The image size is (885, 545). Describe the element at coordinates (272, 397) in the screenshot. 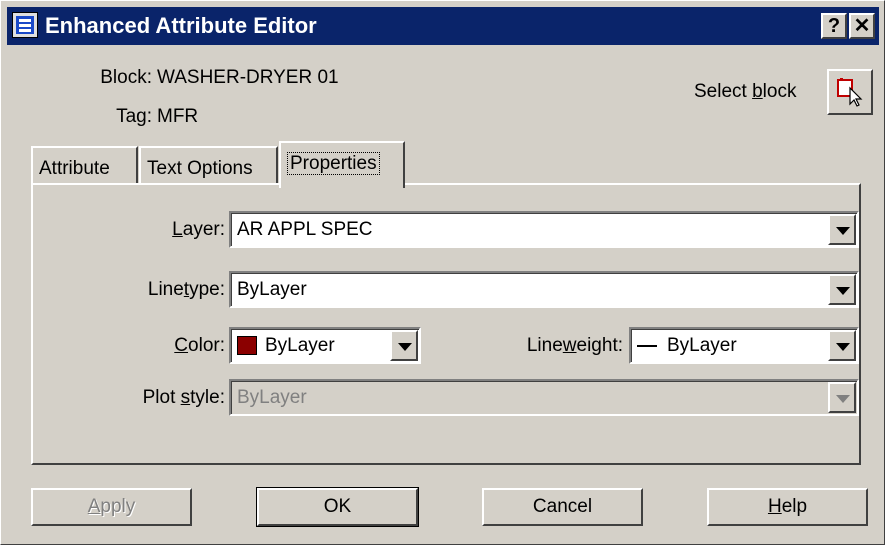

I see `plot-style-value: ByLayer` at that location.